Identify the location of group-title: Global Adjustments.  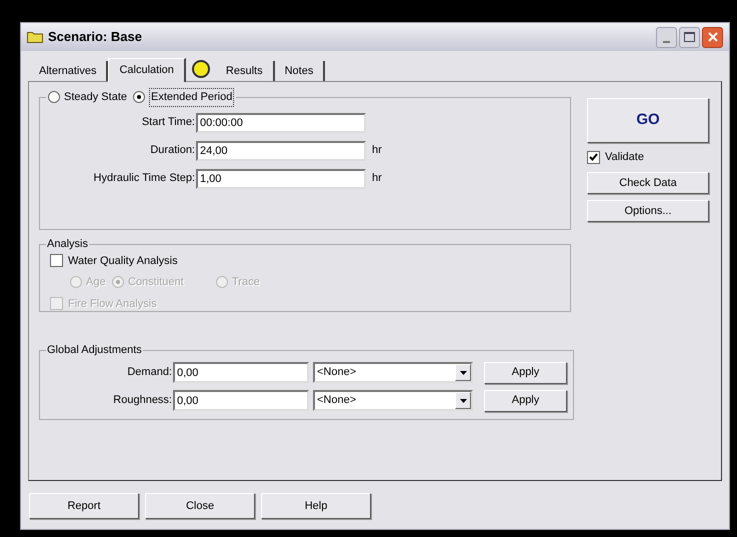
(94, 350).